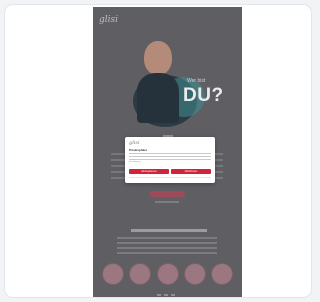 This screenshot has height=302, width=320. I want to click on pagination-dots, so click(166, 295).